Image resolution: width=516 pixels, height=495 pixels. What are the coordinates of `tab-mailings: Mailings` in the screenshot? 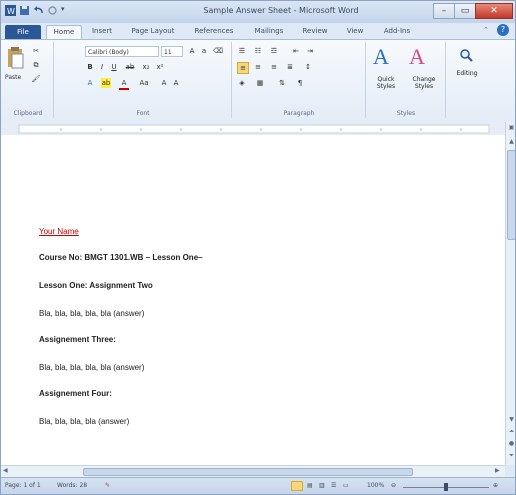 It's located at (269, 31).